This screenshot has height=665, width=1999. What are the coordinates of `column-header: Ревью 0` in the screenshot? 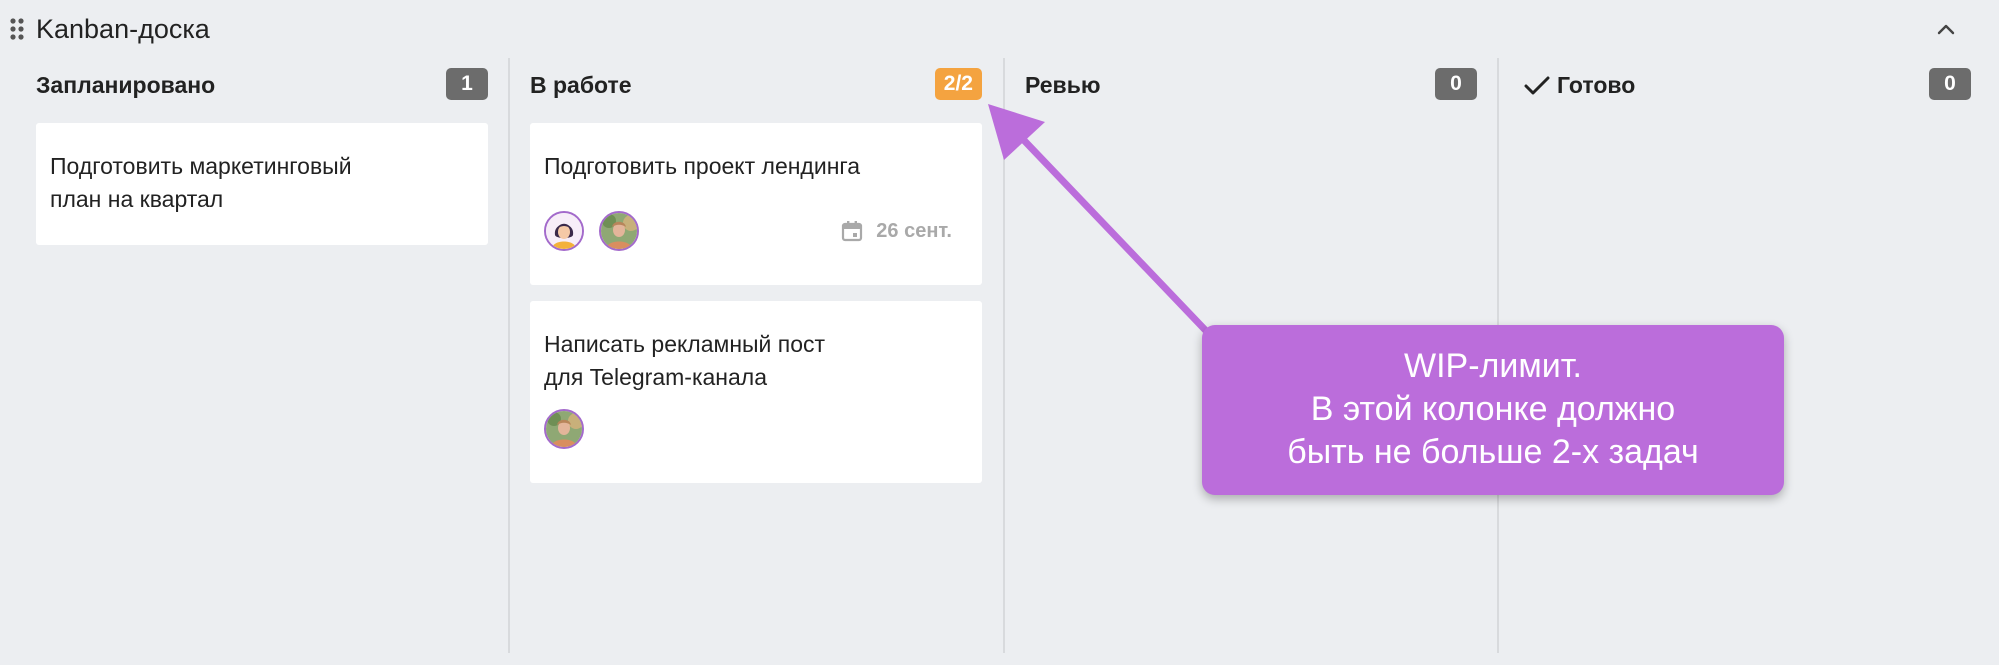 It's located at (1251, 84).